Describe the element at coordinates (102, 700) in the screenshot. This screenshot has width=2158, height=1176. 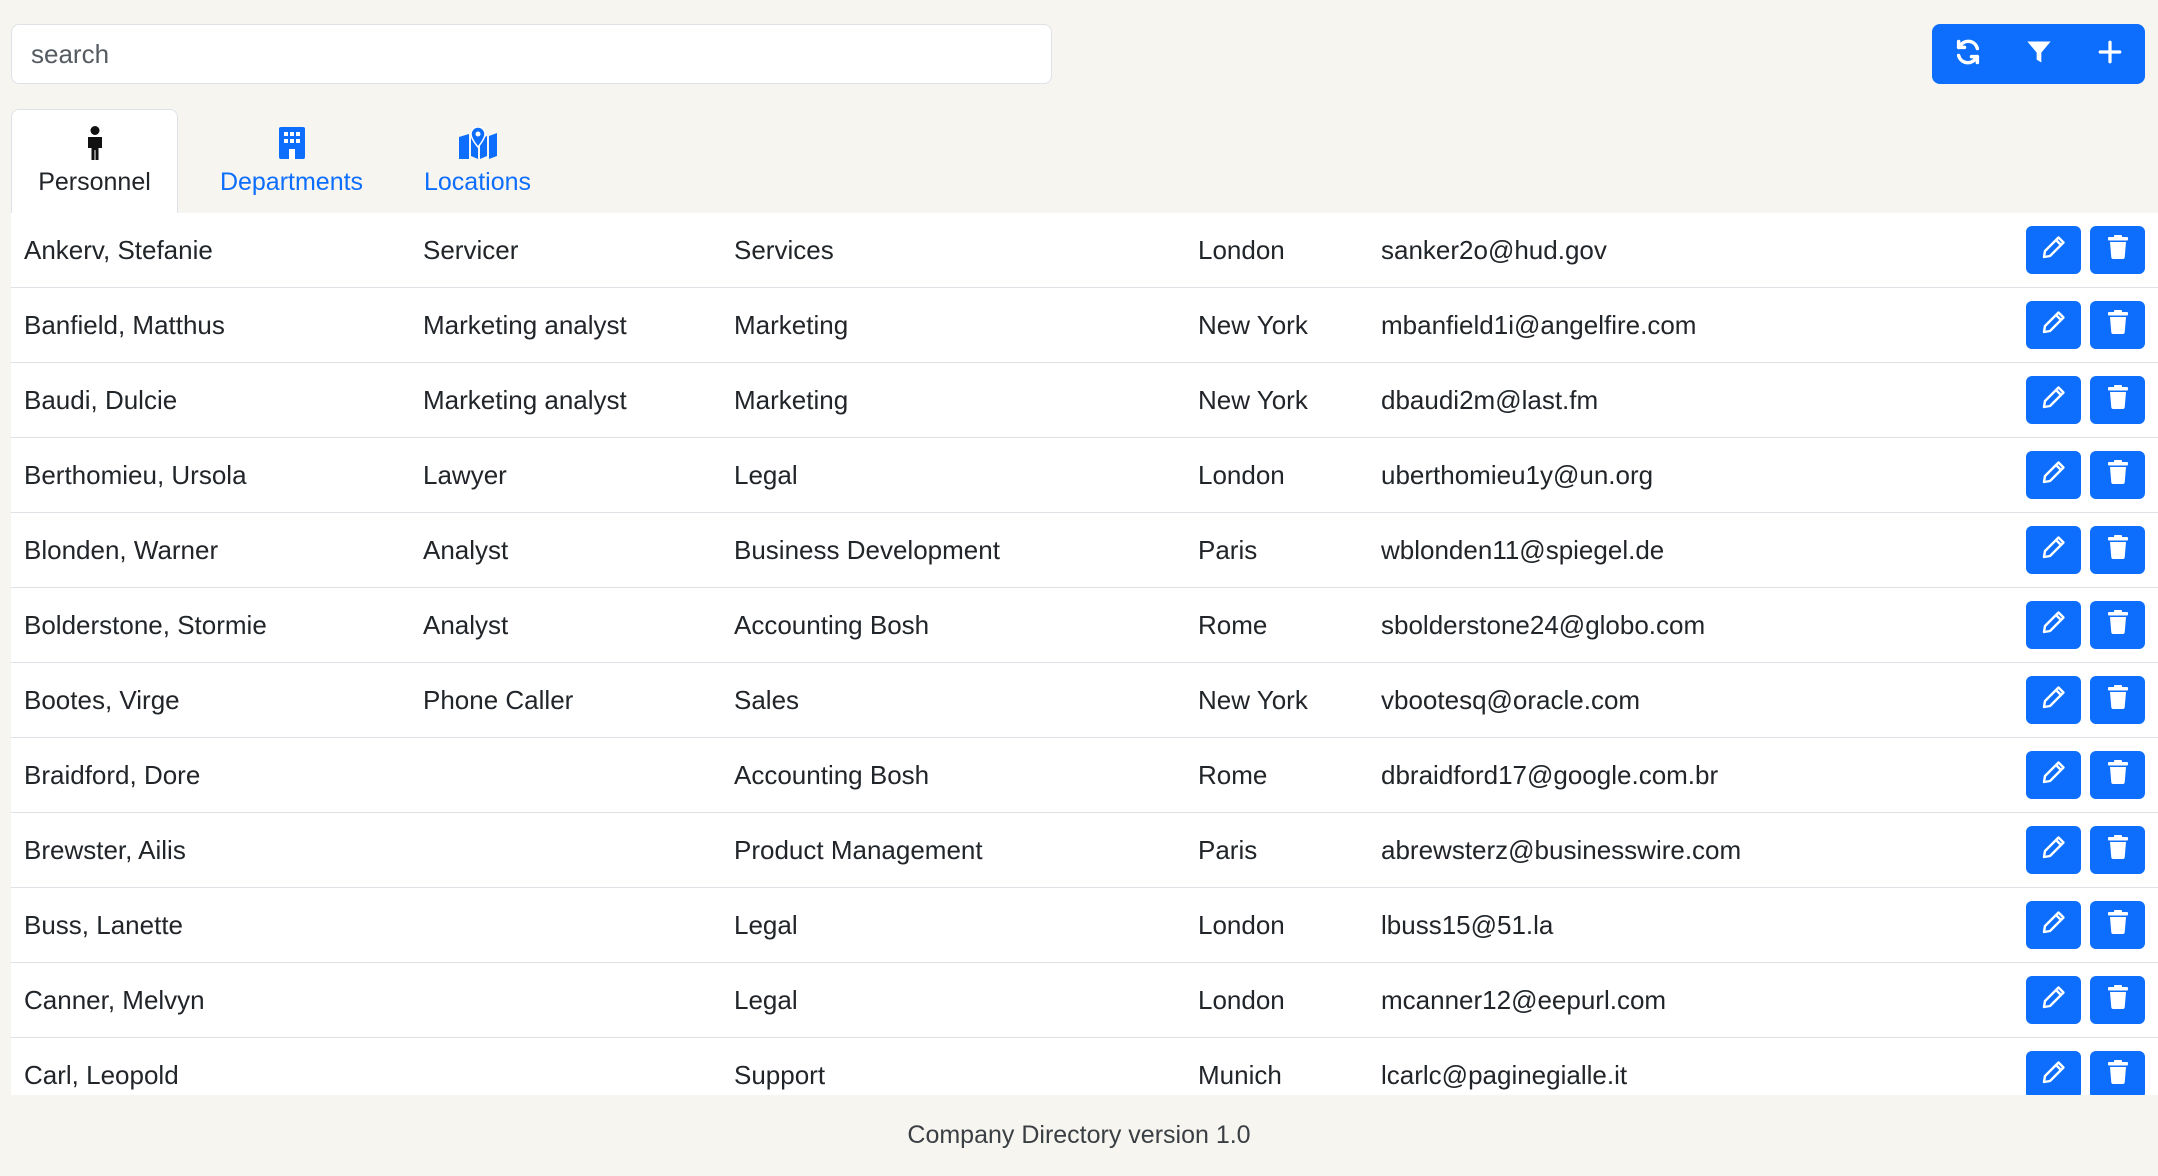
I see `personnel-name: Bootes, Virge` at that location.